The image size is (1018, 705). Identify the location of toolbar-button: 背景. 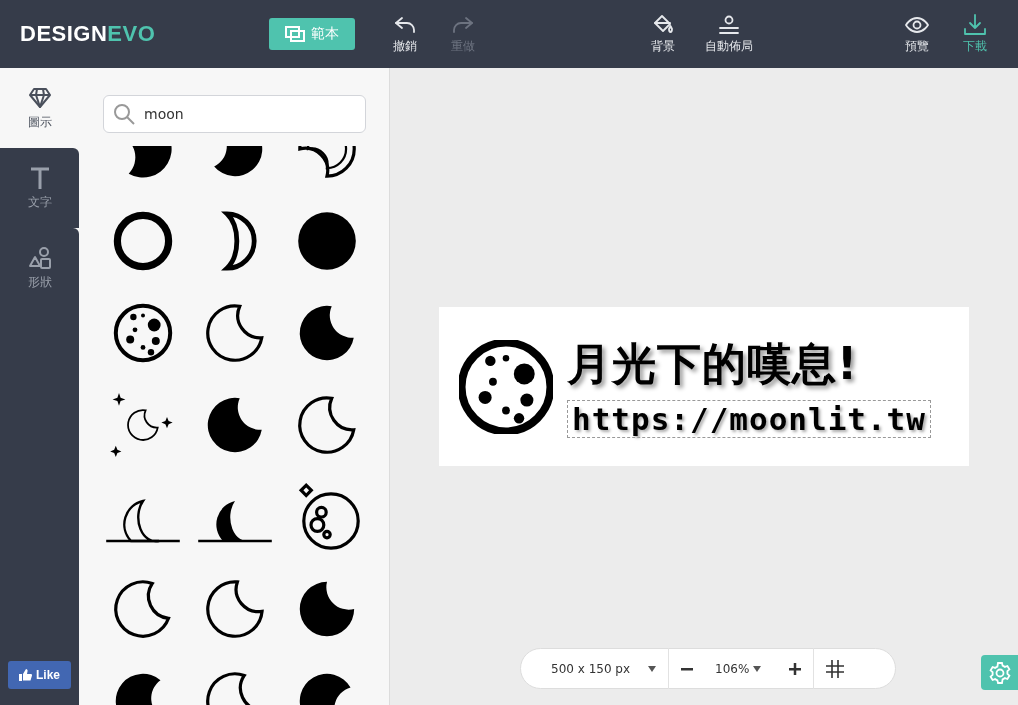
(663, 34).